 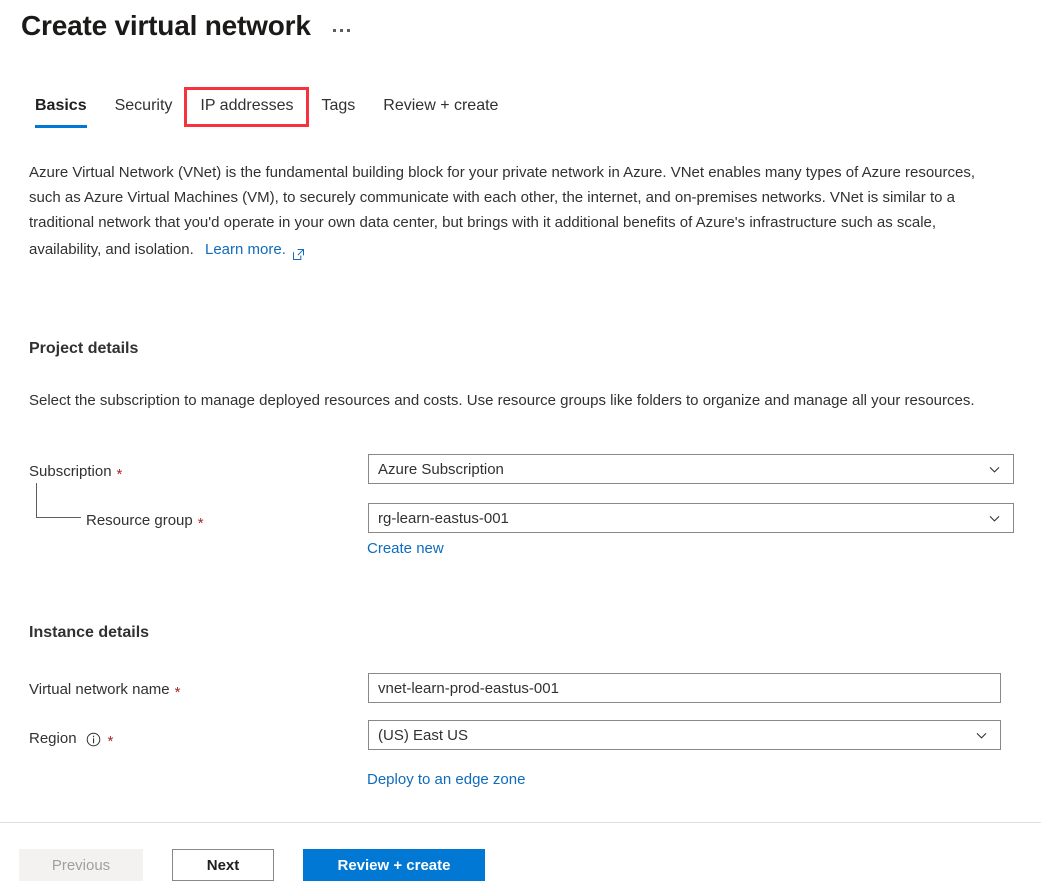 What do you see at coordinates (58, 500) in the screenshot?
I see `resource-group-tree-connector` at bounding box center [58, 500].